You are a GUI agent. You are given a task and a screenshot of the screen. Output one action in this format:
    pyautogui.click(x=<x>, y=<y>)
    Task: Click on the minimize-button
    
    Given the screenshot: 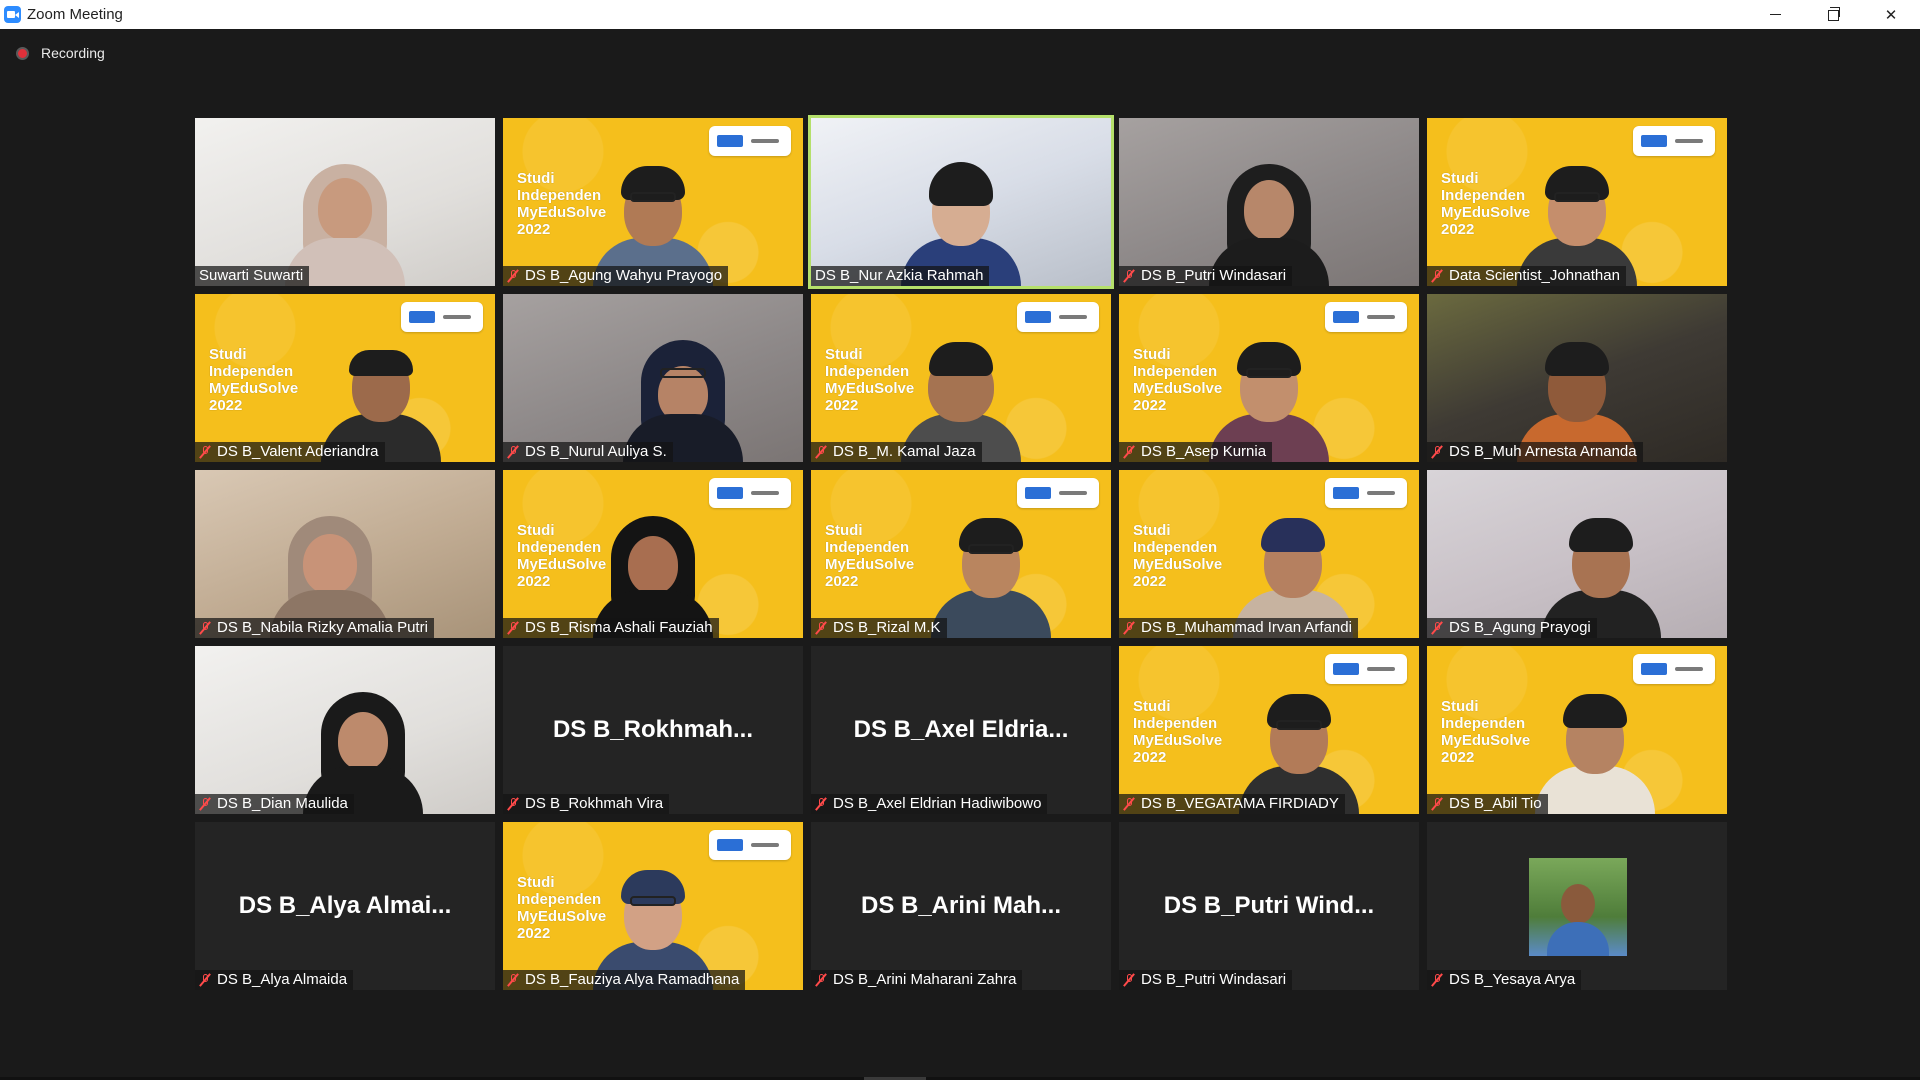 What is the action you would take?
    pyautogui.click(x=1775, y=14)
    